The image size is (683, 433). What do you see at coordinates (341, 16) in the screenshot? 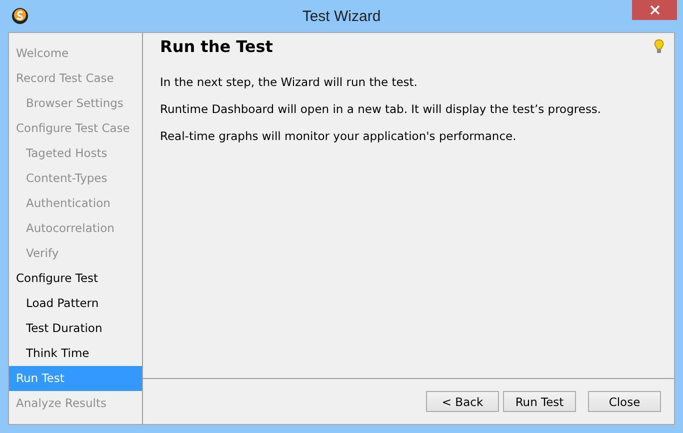
I see `window-title: Test Wizard` at bounding box center [341, 16].